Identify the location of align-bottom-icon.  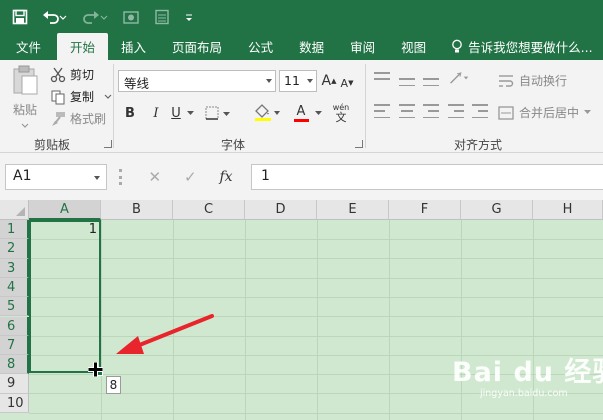
(431, 79).